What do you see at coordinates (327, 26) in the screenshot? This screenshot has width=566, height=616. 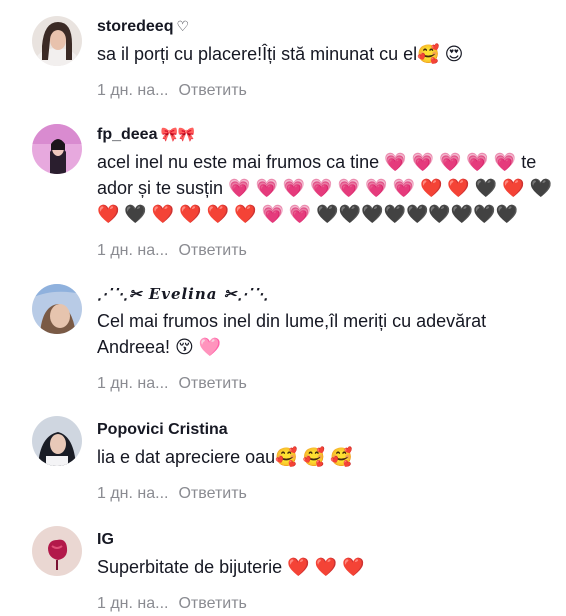 I see `comment-username: storedeeq ♡` at bounding box center [327, 26].